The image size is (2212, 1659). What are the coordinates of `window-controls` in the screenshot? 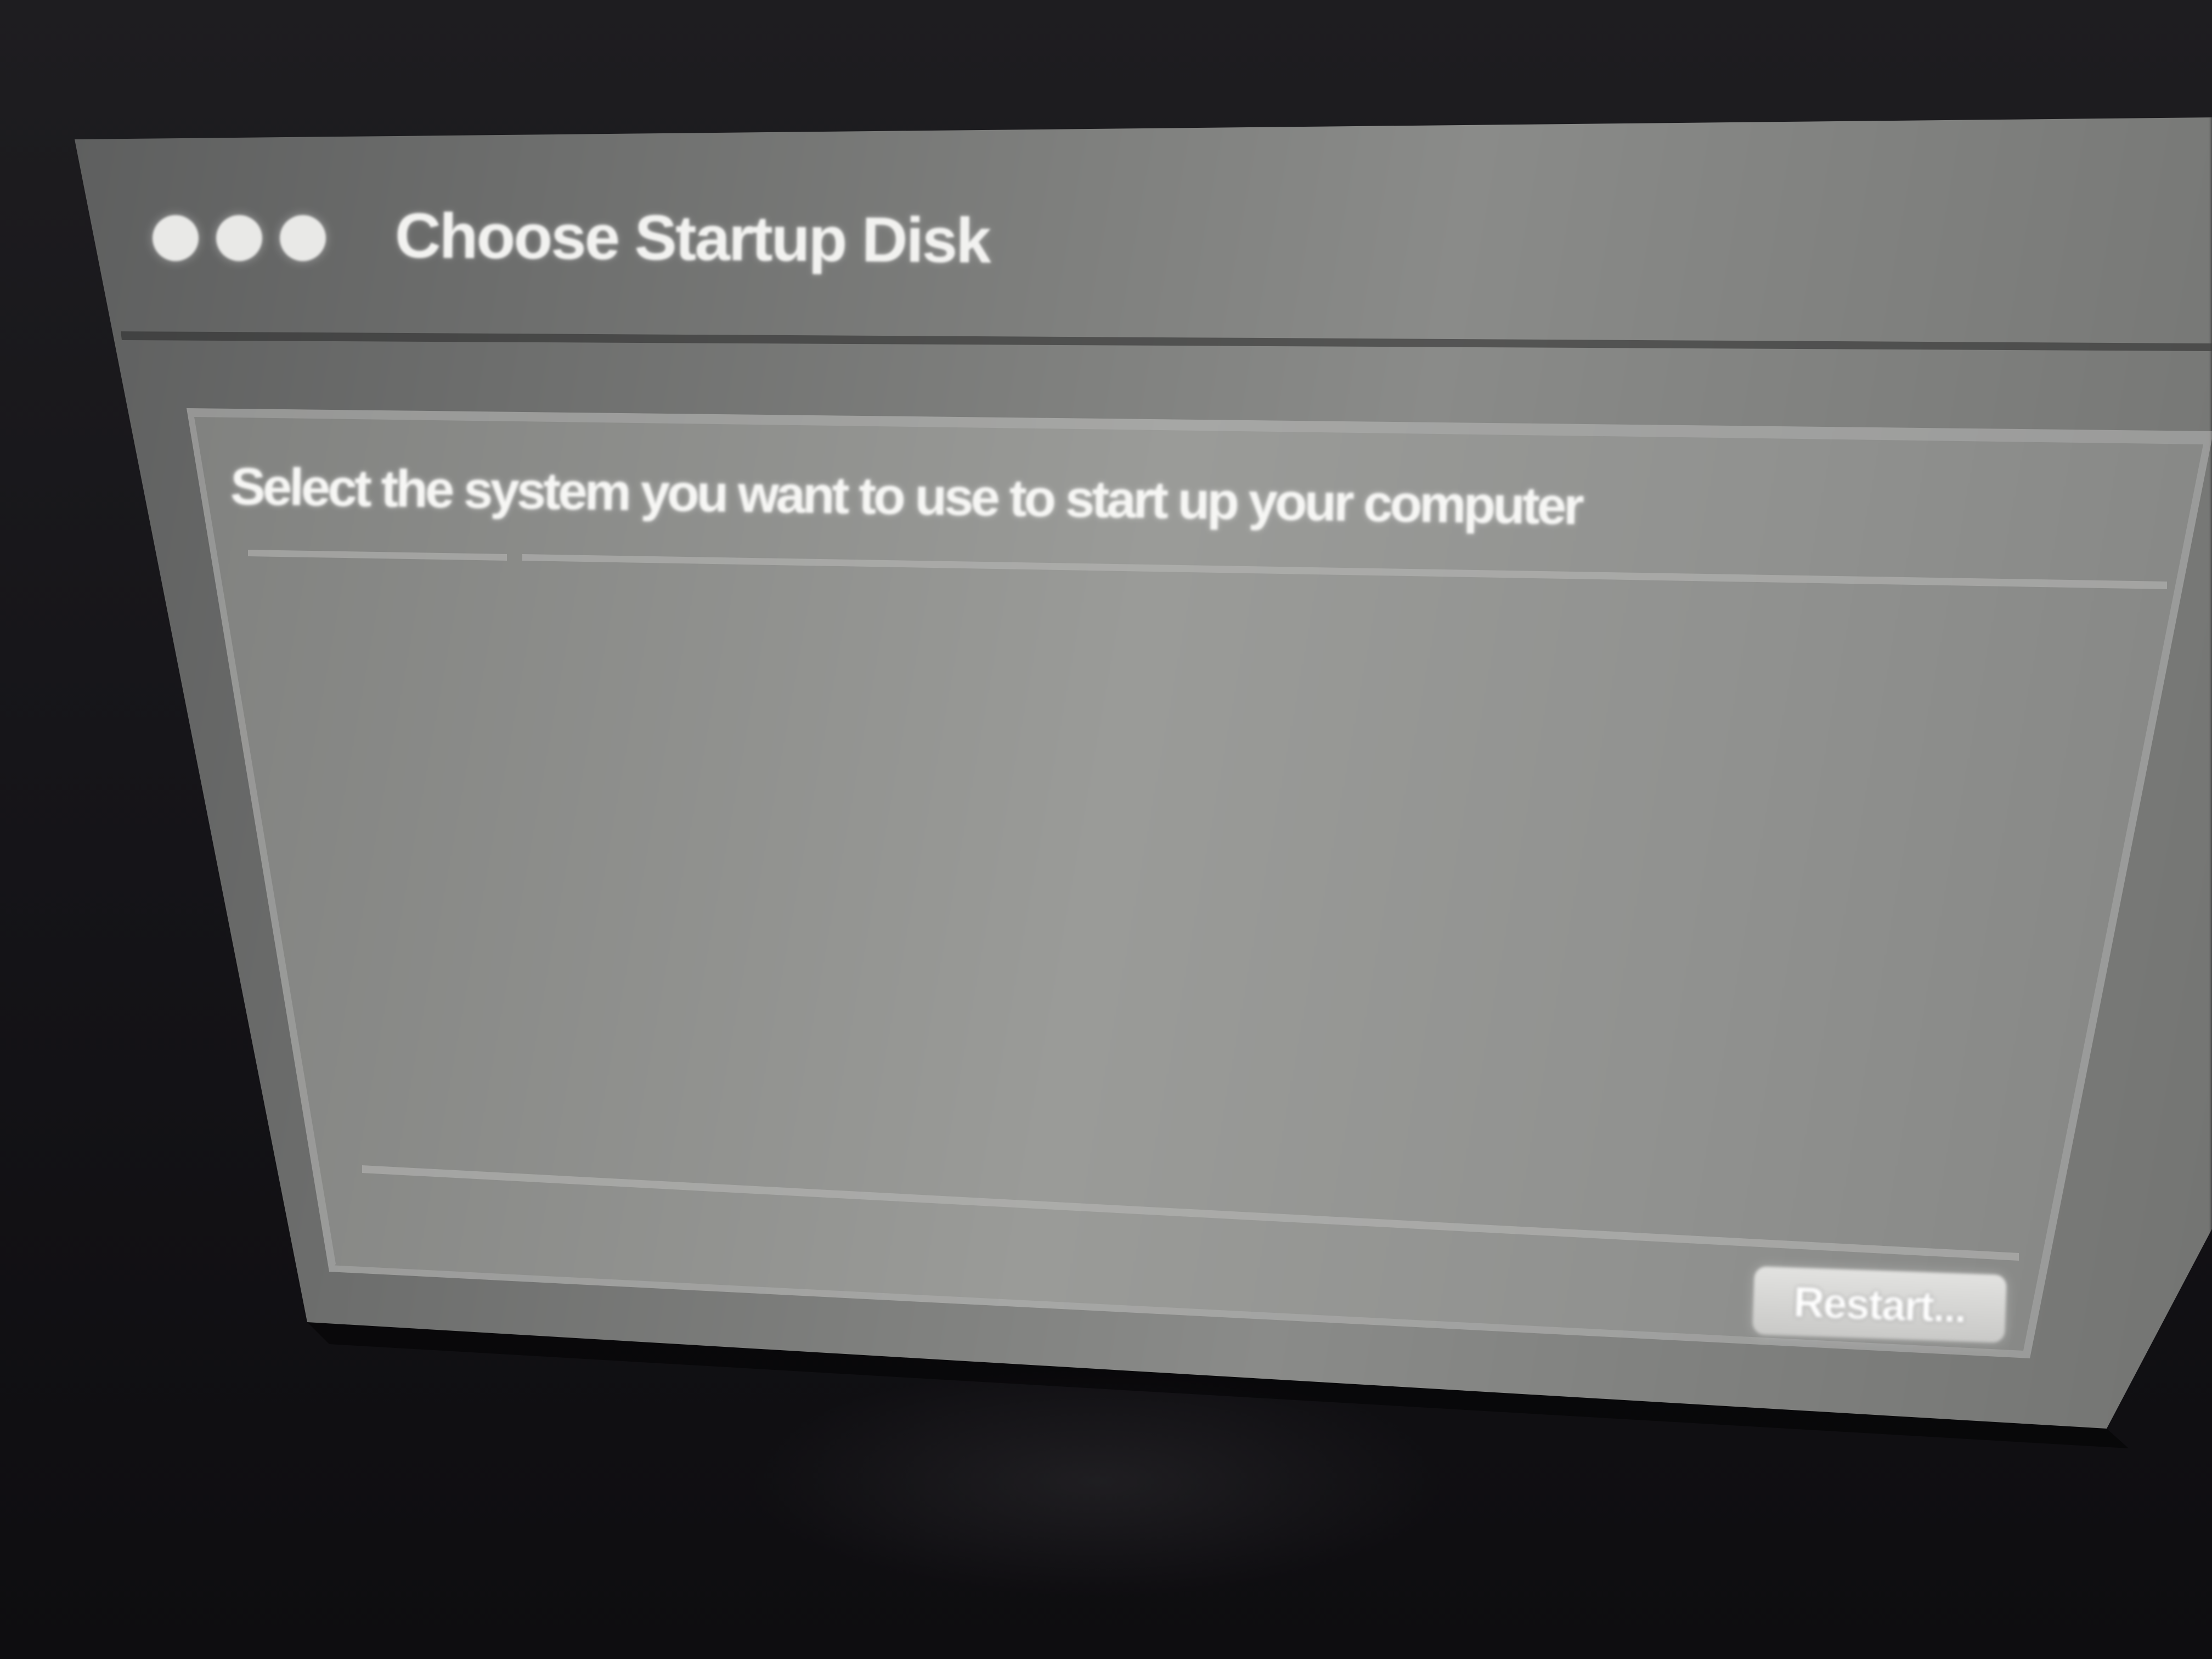 It's located at (240, 238).